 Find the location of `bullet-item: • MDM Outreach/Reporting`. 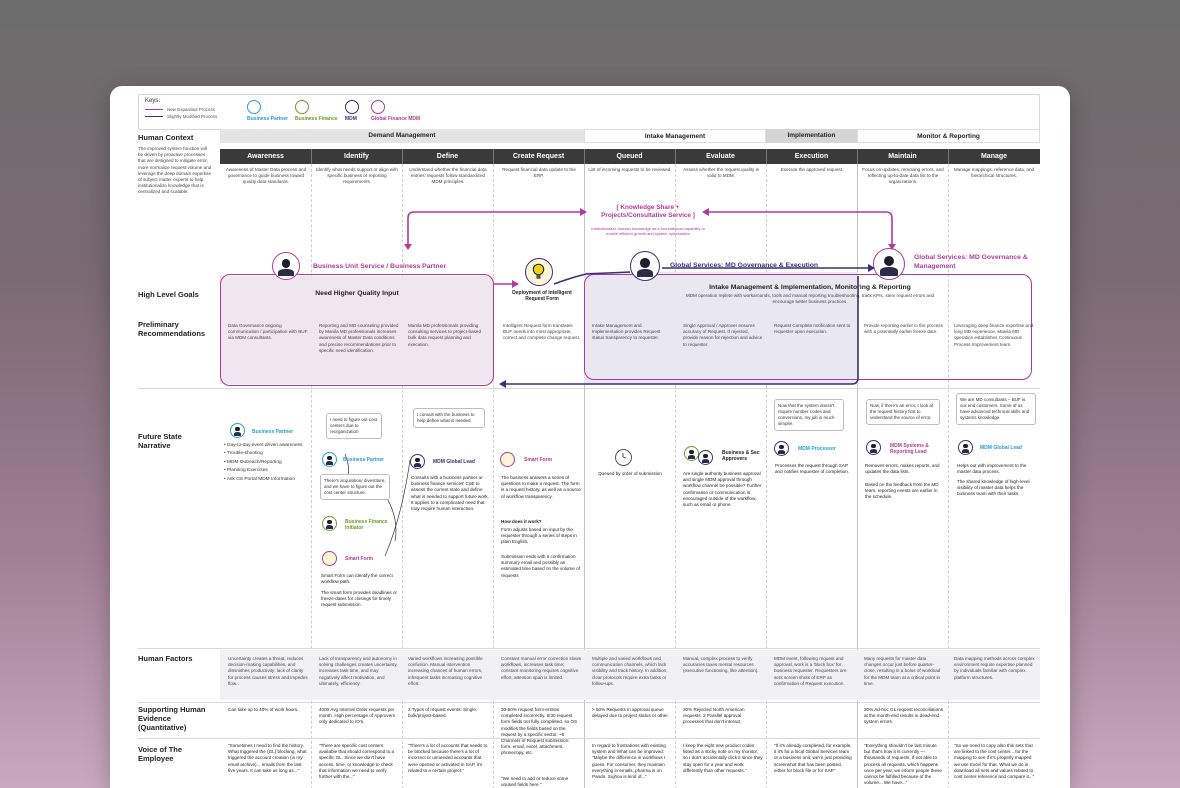

bullet-item: • MDM Outreach/Reporting is located at coordinates (253, 462).